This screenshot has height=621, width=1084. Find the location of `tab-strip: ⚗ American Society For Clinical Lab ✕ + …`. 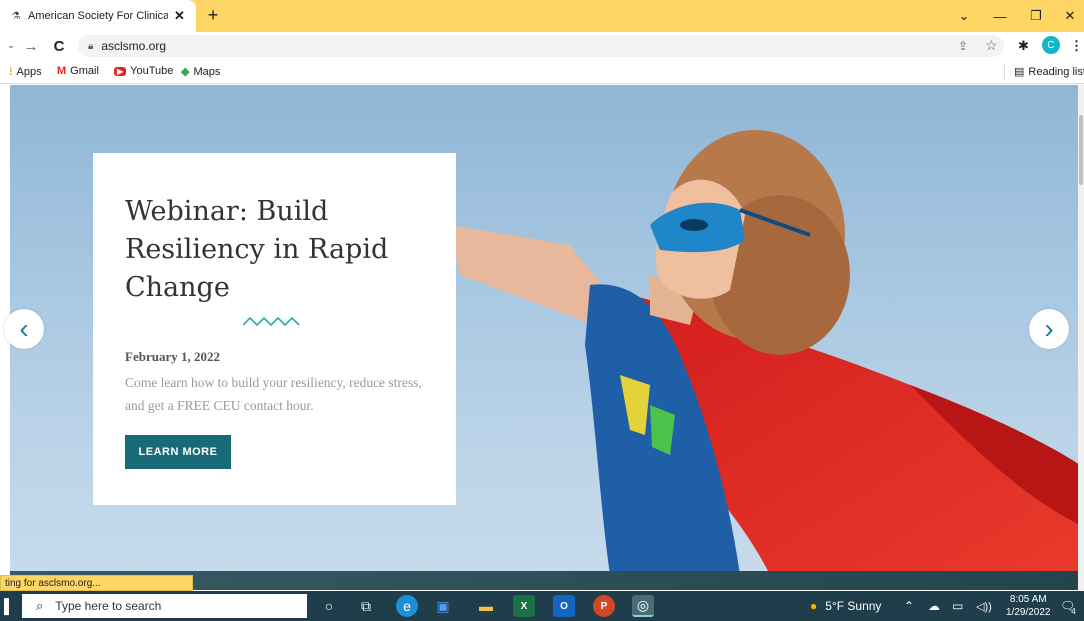

tab-strip: ⚗ American Society For Clinical Lab ✕ + … is located at coordinates (542, 16).